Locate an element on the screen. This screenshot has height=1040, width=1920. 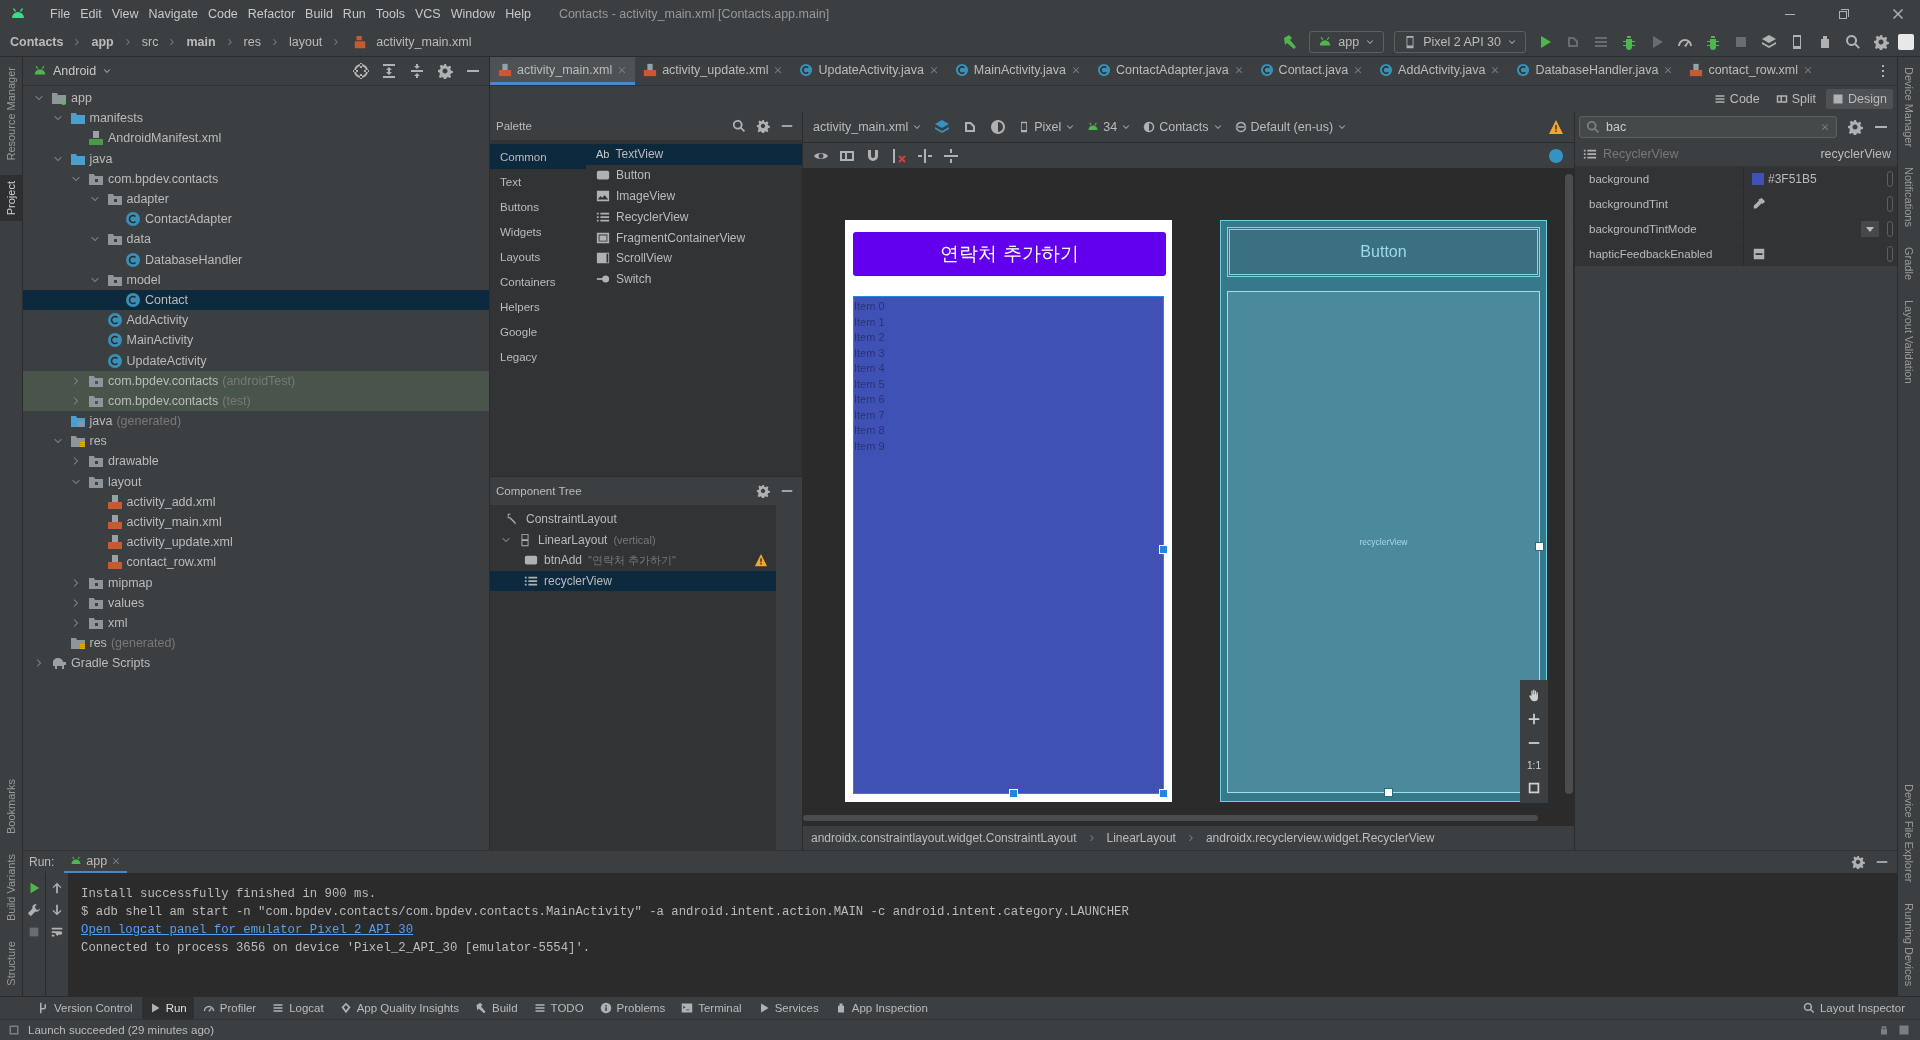
palette-item: ImageView is located at coordinates (694, 196).